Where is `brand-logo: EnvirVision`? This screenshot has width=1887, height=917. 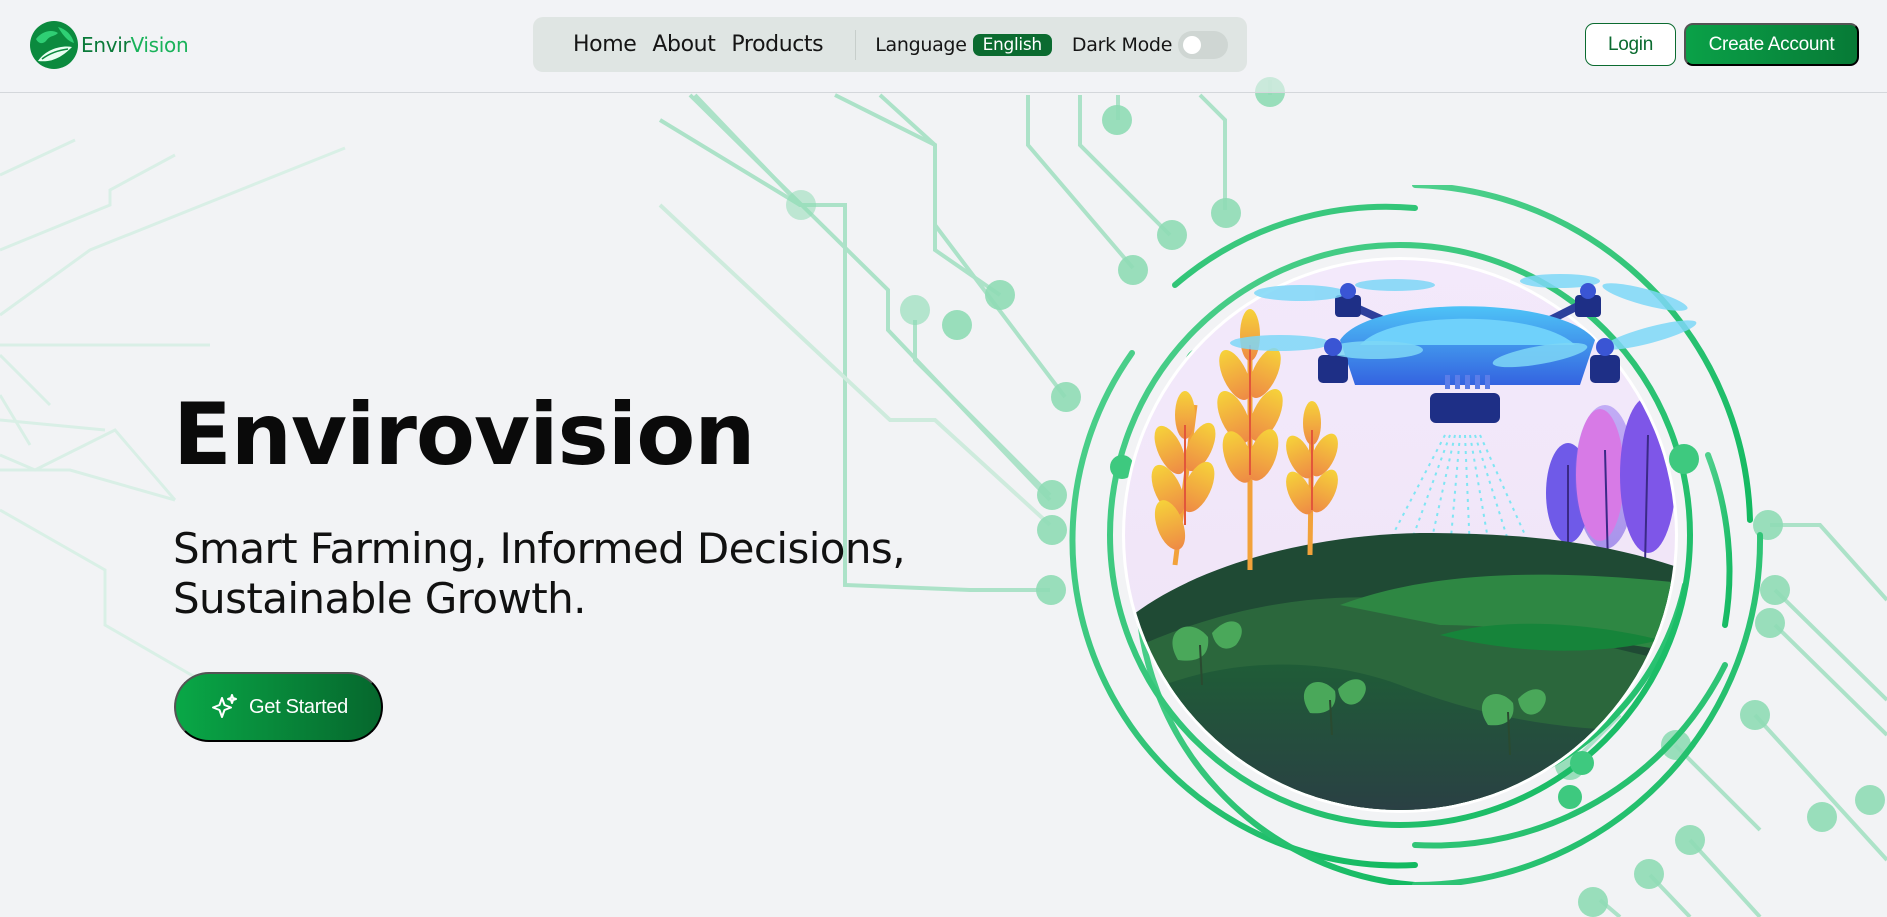 brand-logo: EnvirVision is located at coordinates (108, 45).